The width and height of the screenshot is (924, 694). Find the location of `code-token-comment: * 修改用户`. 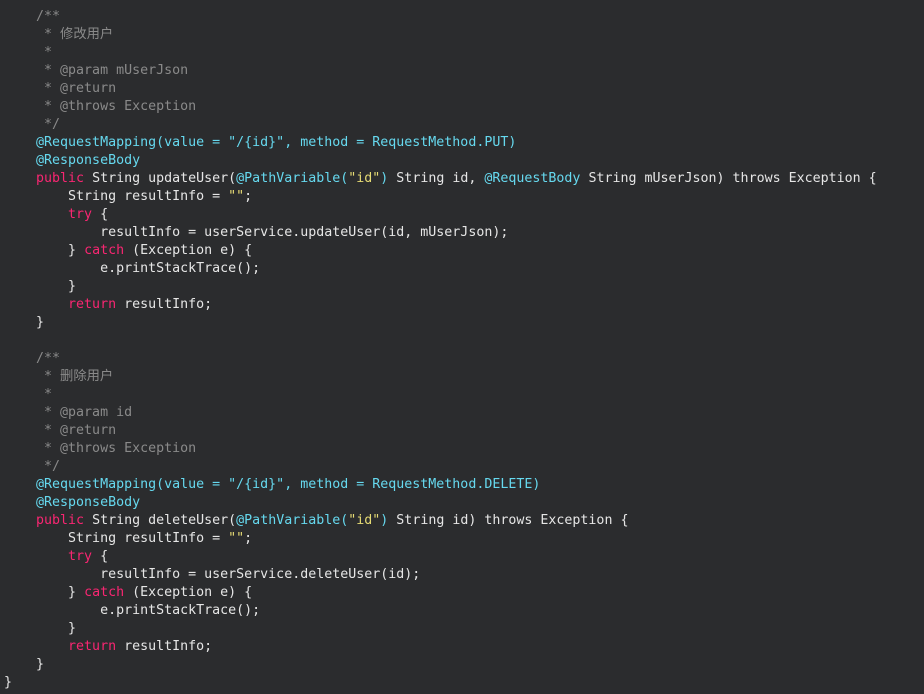

code-token-comment: * 修改用户 is located at coordinates (59, 34).